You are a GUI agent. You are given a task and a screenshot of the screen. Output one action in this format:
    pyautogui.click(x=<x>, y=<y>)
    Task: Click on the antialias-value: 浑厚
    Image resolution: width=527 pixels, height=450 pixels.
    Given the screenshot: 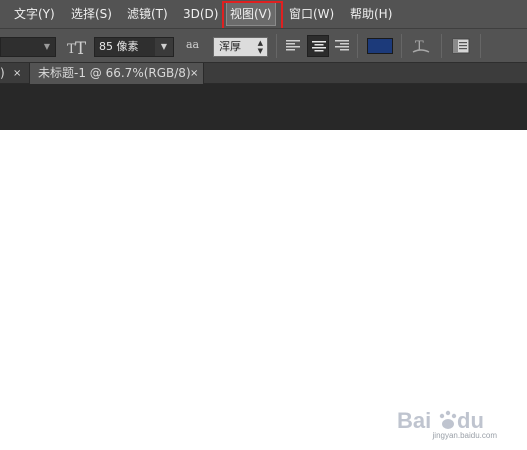 What is the action you would take?
    pyautogui.click(x=230, y=46)
    